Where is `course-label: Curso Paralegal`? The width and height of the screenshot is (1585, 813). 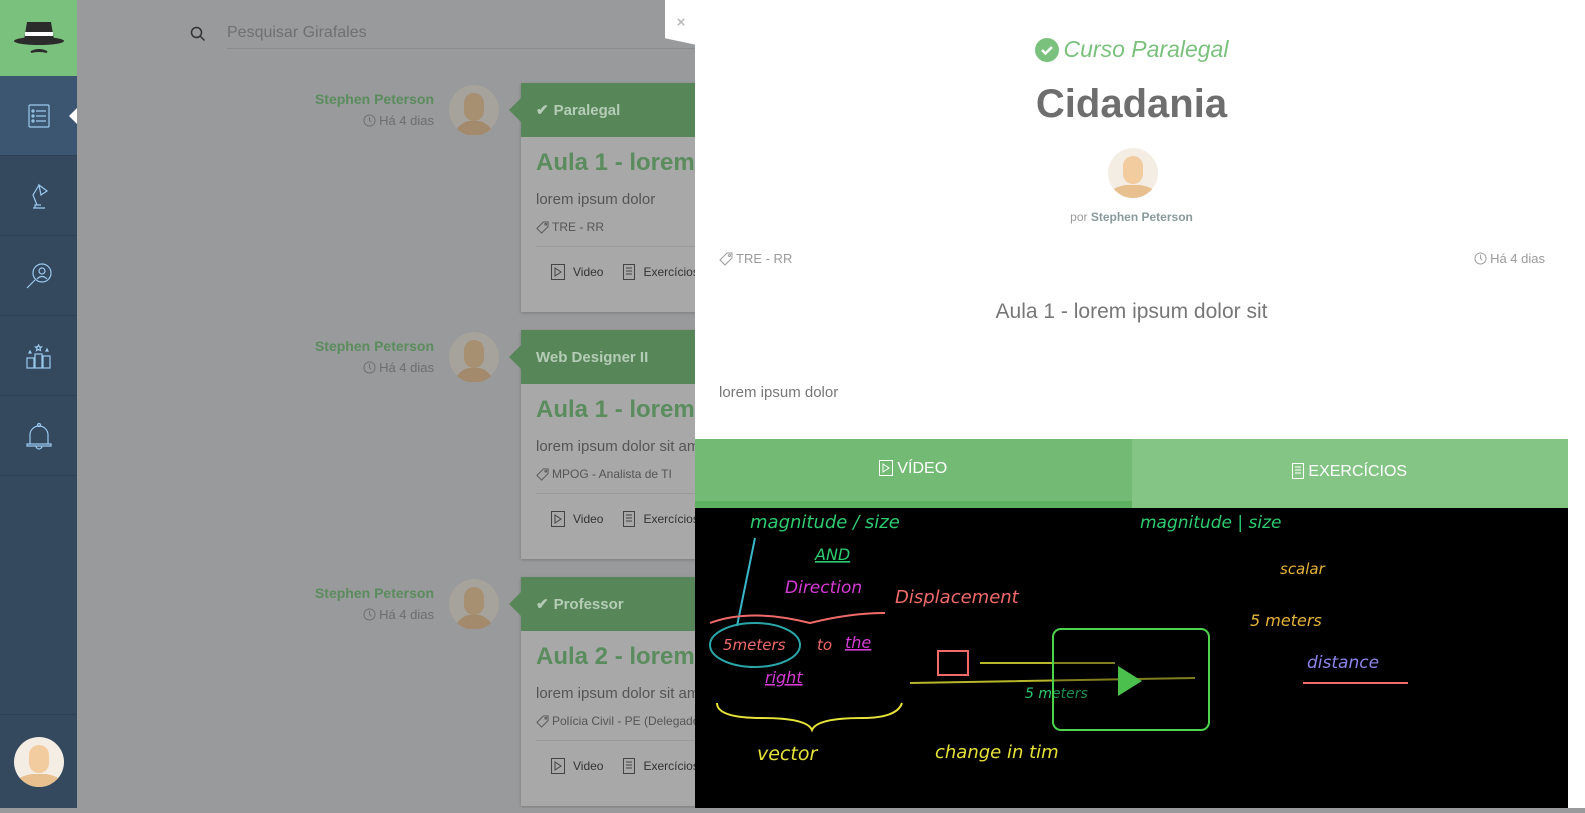
course-label: Curso Paralegal is located at coordinates (1131, 49).